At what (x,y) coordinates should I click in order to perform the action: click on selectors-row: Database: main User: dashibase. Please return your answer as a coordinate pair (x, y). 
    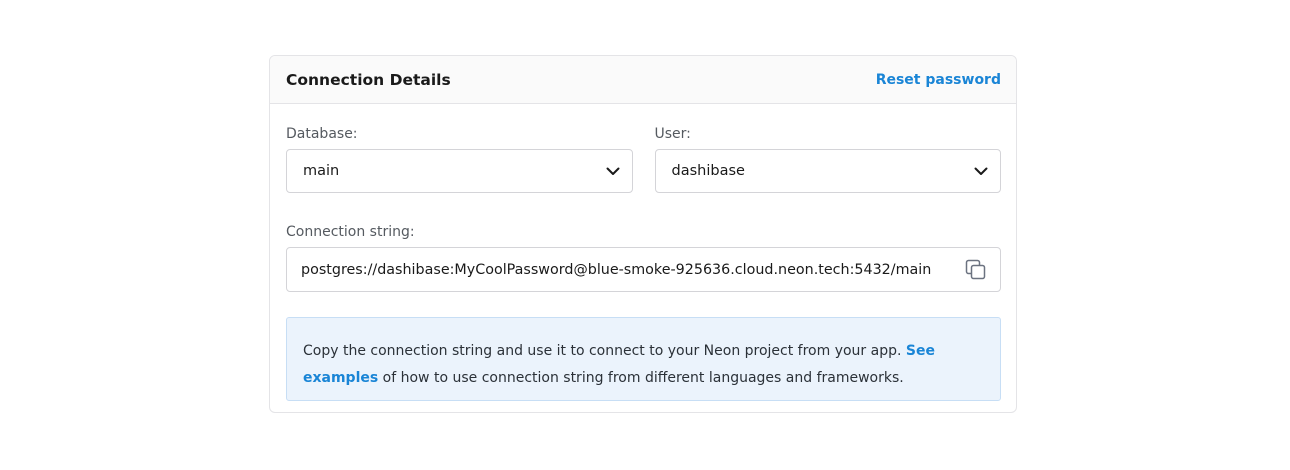
    Looking at the image, I should click on (643, 159).